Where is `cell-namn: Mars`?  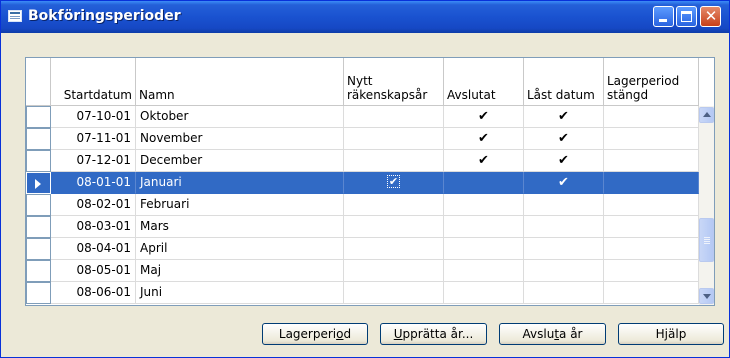
cell-namn: Mars is located at coordinates (240, 227).